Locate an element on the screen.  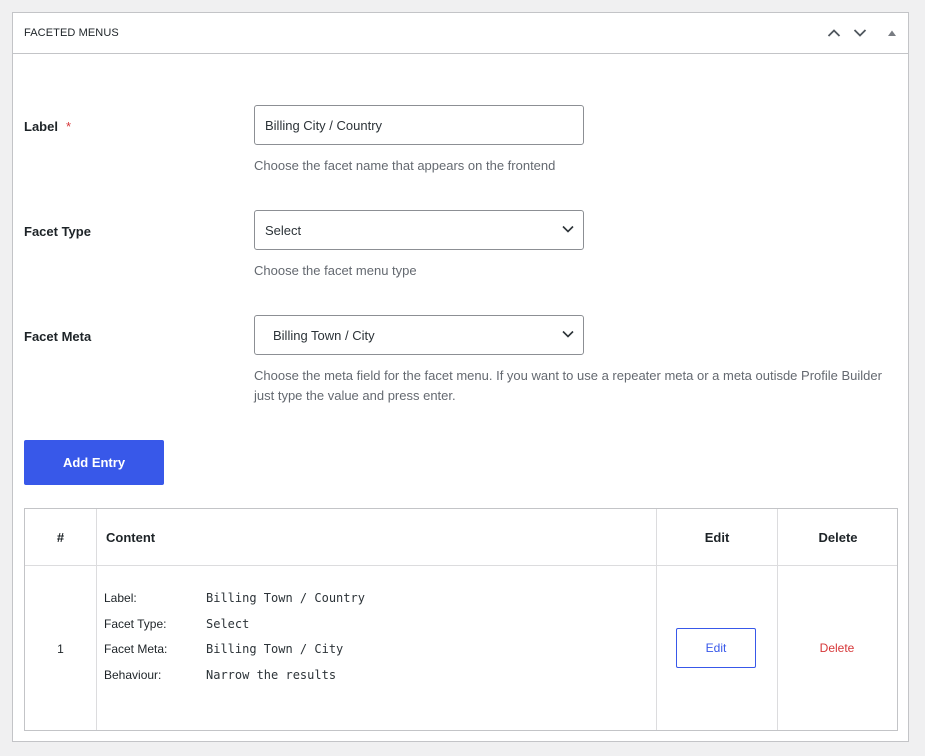
panel-header: FACETED MENUS is located at coordinates (460, 33).